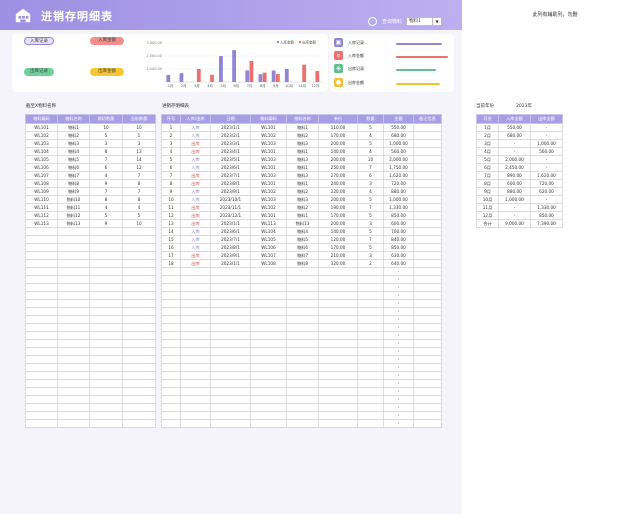 This screenshot has height=514, width=640. Describe the element at coordinates (268, 183) in the screenshot. I see `table-cell: WL101` at that location.